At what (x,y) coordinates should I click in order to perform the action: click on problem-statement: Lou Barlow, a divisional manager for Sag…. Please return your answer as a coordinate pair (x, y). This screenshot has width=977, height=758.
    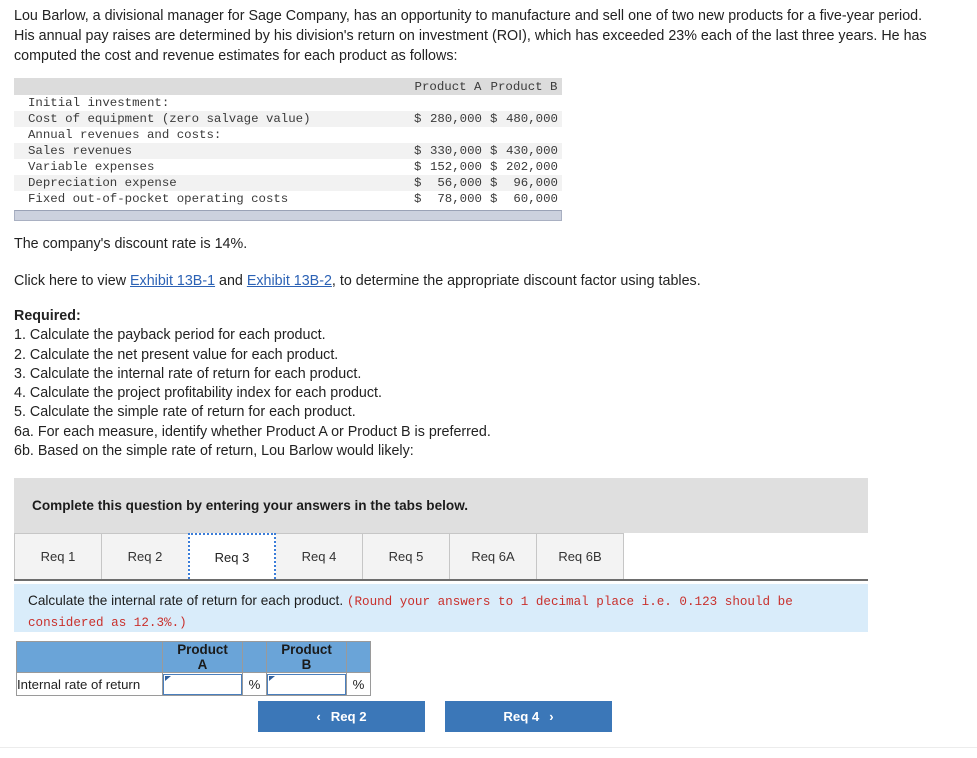
    Looking at the image, I should click on (470, 36).